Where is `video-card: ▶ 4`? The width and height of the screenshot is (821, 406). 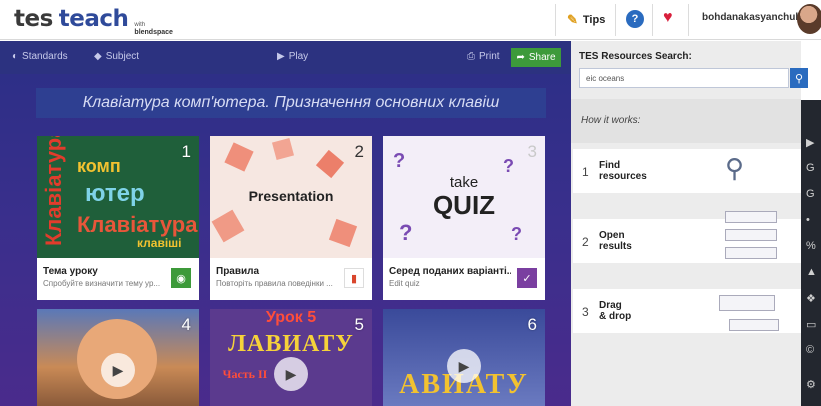 video-card: ▶ 4 is located at coordinates (118, 357).